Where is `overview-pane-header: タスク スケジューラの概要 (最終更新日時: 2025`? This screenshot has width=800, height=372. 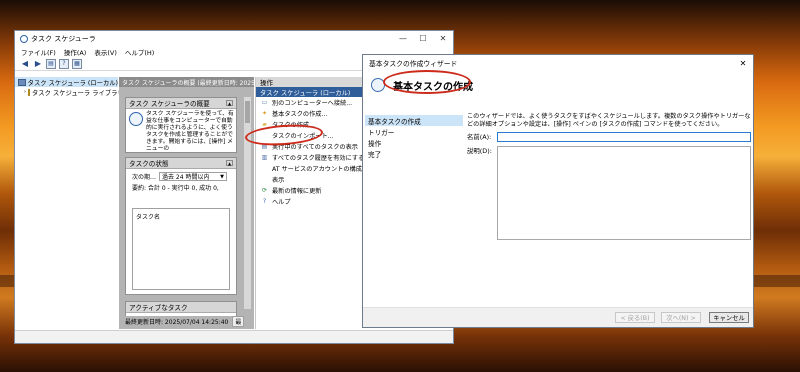
overview-pane-header: タスク スケジューラの概要 (最終更新日時: 2025 is located at coordinates (186, 82).